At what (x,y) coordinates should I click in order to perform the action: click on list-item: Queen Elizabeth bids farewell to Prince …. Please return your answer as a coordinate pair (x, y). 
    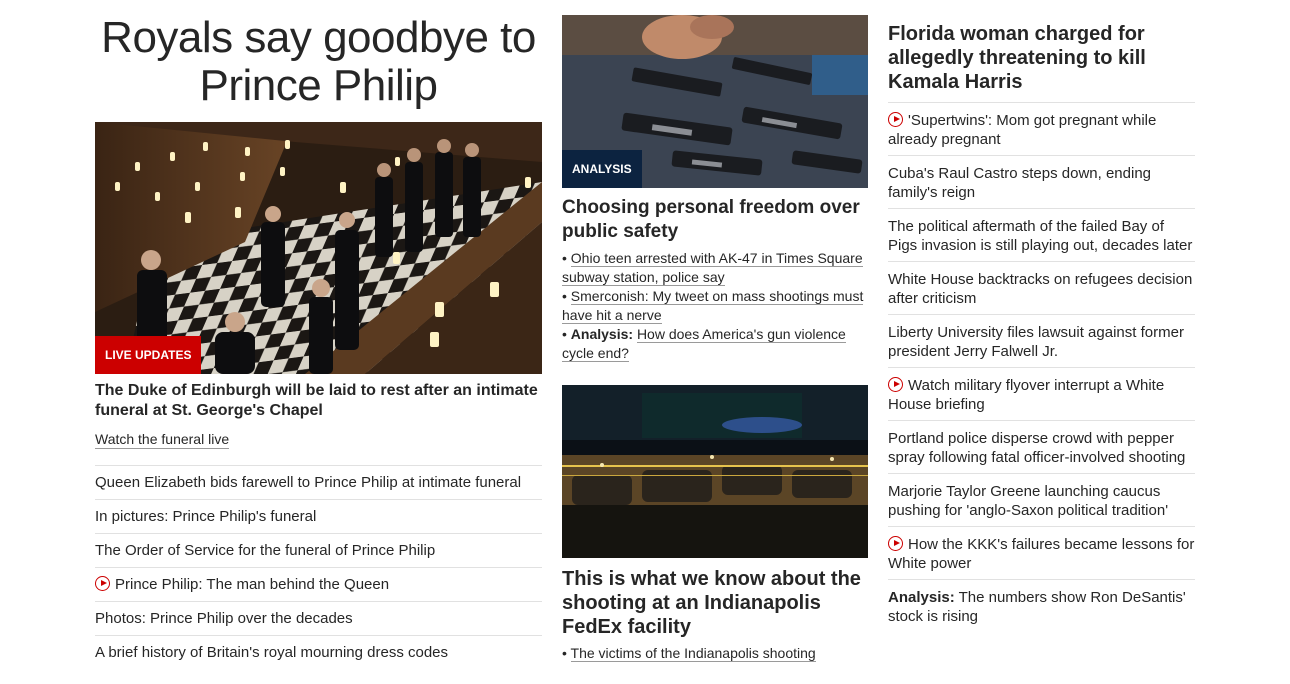
    Looking at the image, I should click on (318, 483).